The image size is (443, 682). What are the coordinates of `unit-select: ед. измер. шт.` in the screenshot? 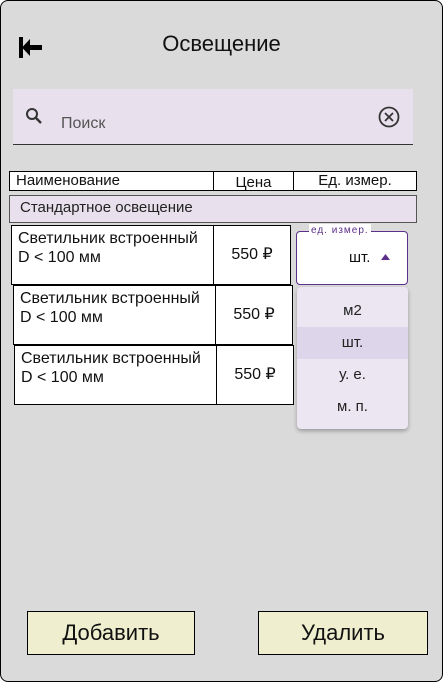 It's located at (352, 254).